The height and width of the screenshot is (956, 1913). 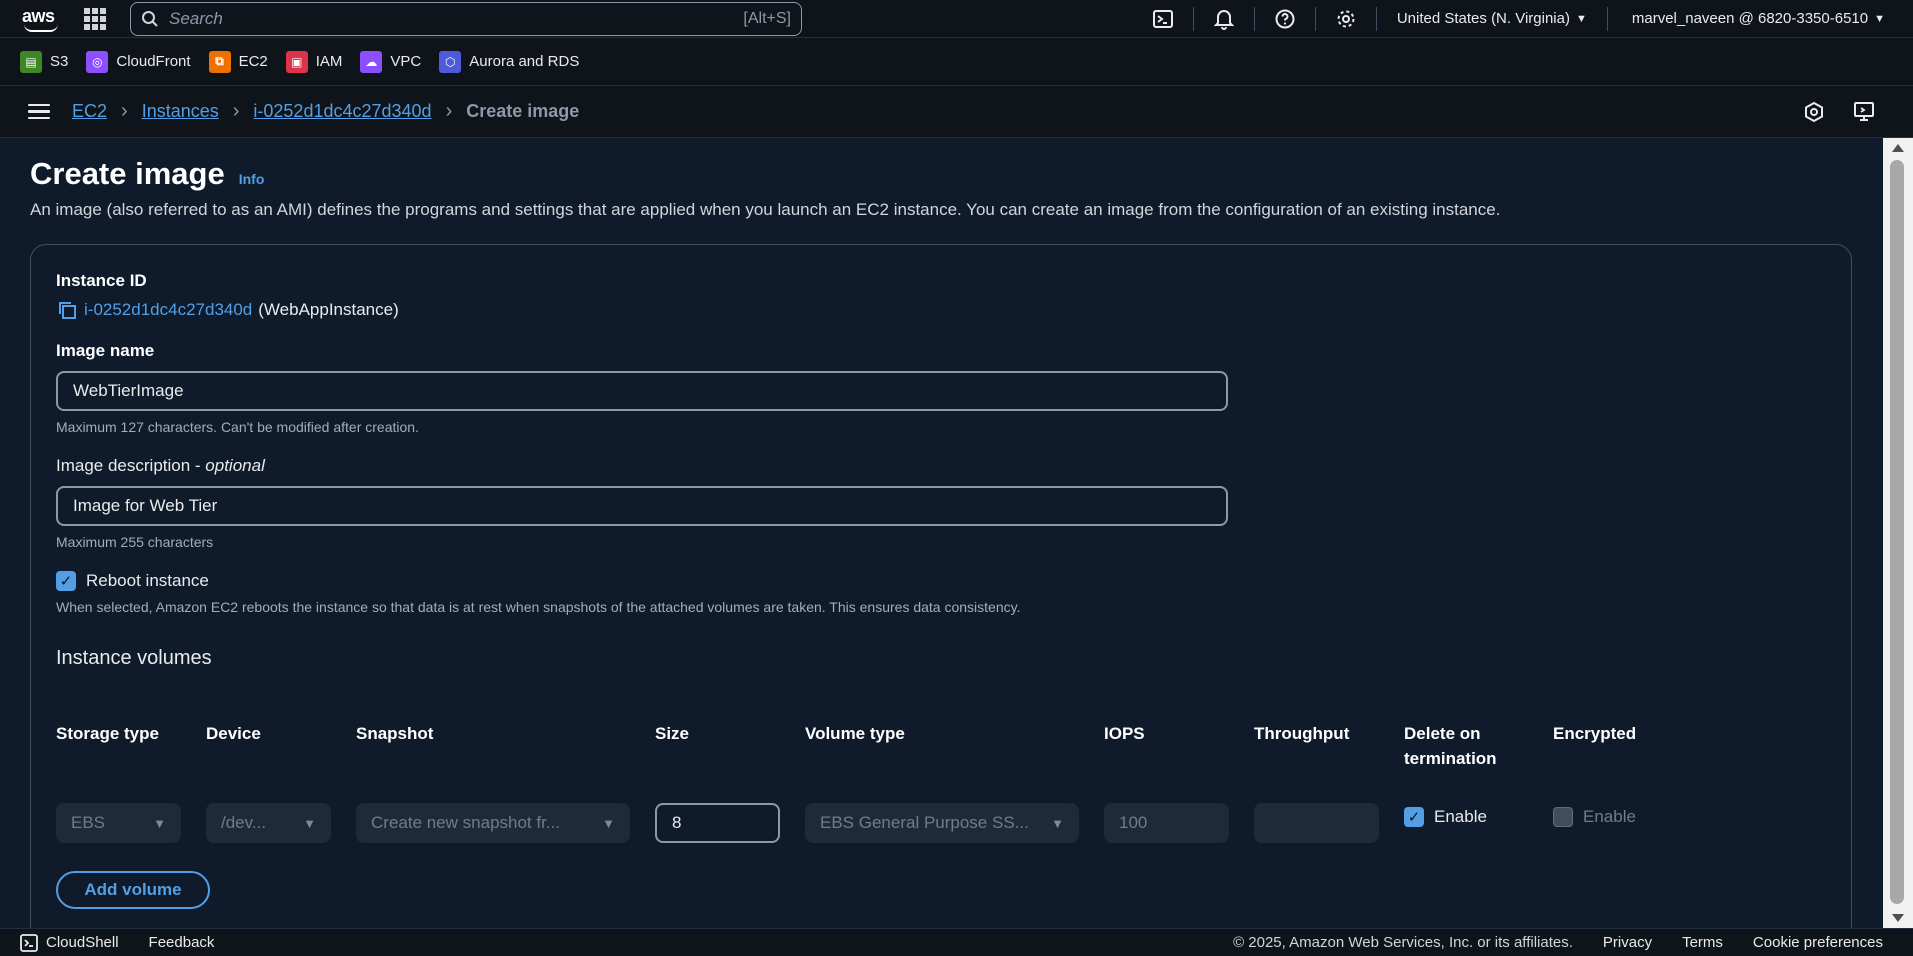 What do you see at coordinates (66, 581) in the screenshot?
I see `reboot-checkbox: ✓` at bounding box center [66, 581].